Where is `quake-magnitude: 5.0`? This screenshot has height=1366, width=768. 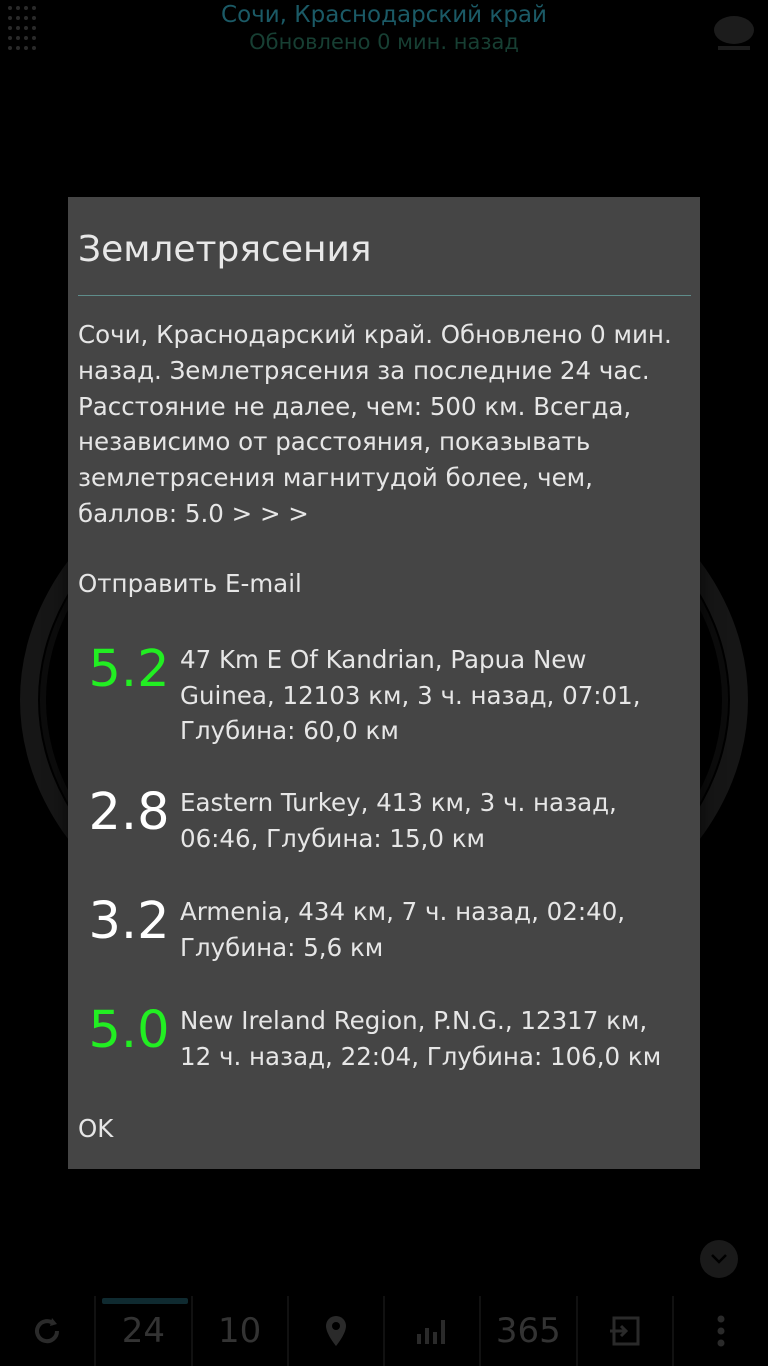
quake-magnitude: 5.0 is located at coordinates (129, 1030).